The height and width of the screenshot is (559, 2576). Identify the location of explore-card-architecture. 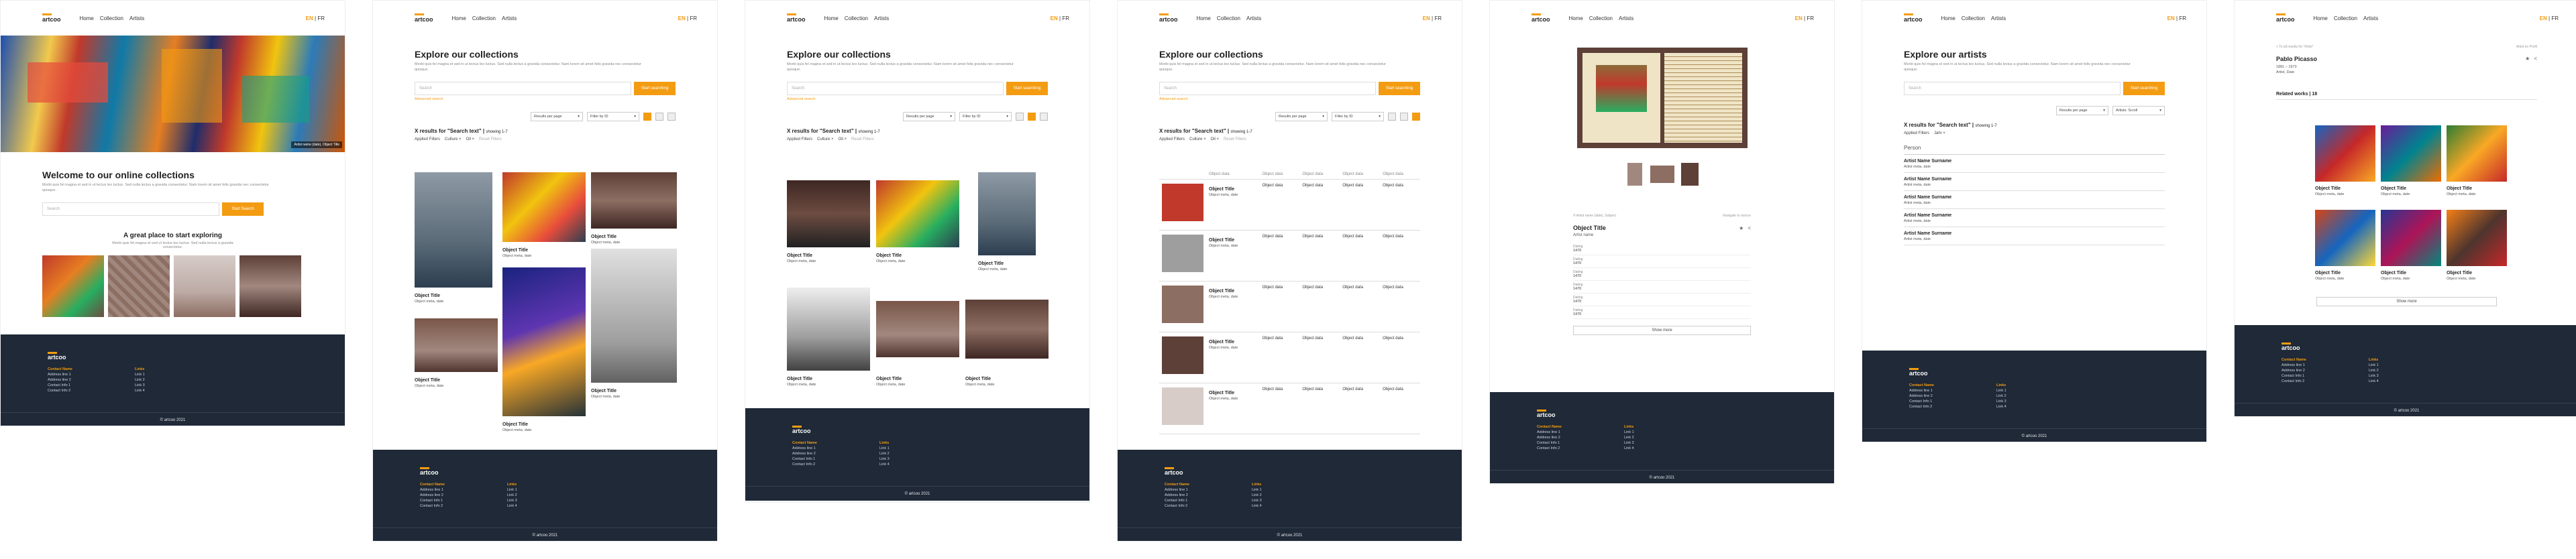
(204, 286).